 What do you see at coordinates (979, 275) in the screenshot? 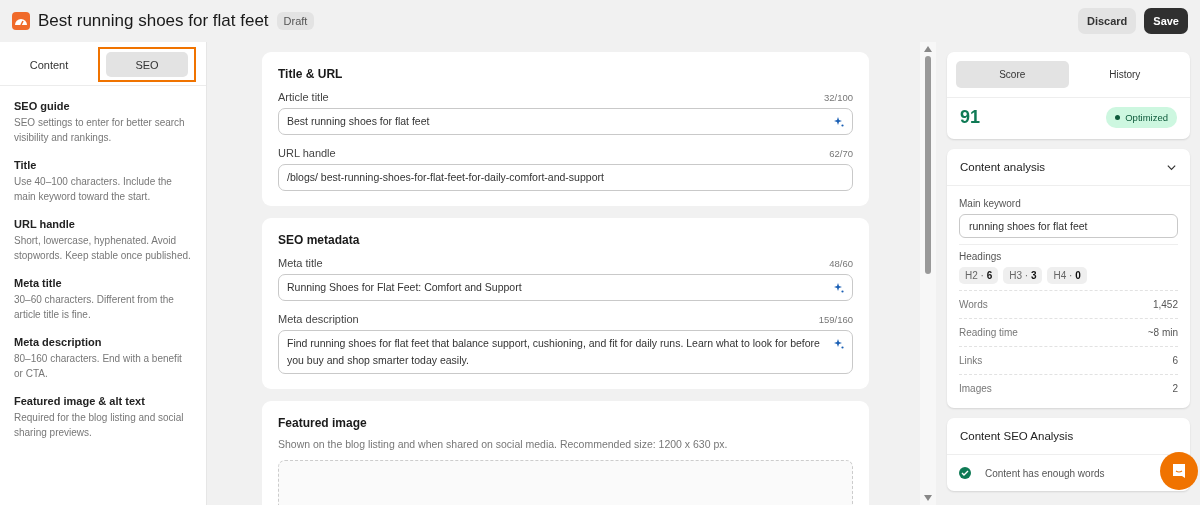
I see `heading-count-chip: H2 · 6` at bounding box center [979, 275].